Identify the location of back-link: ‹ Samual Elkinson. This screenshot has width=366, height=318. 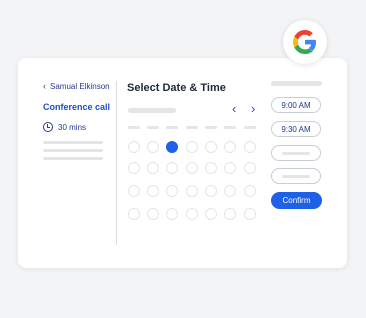
(76, 86).